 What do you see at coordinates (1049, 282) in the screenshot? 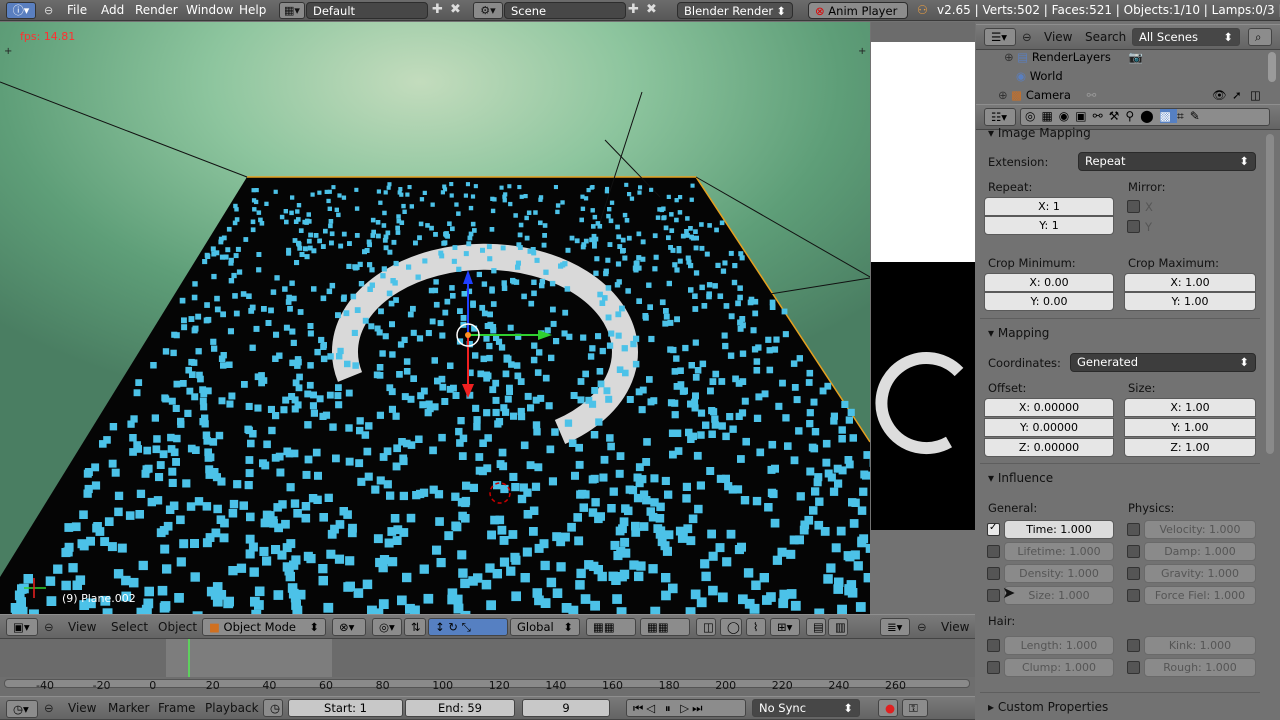
I see `crop-min-x-field: X: 0.00` at bounding box center [1049, 282].